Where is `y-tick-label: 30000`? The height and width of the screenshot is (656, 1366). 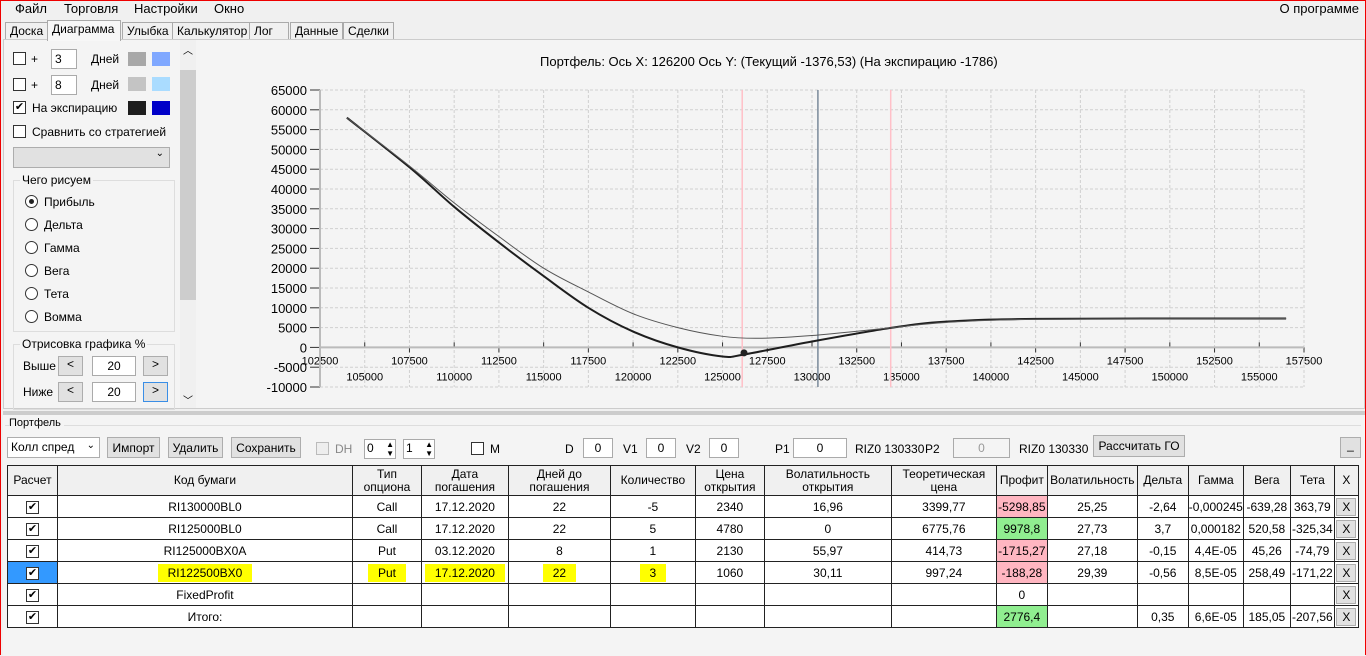
y-tick-label: 30000 is located at coordinates (289, 229).